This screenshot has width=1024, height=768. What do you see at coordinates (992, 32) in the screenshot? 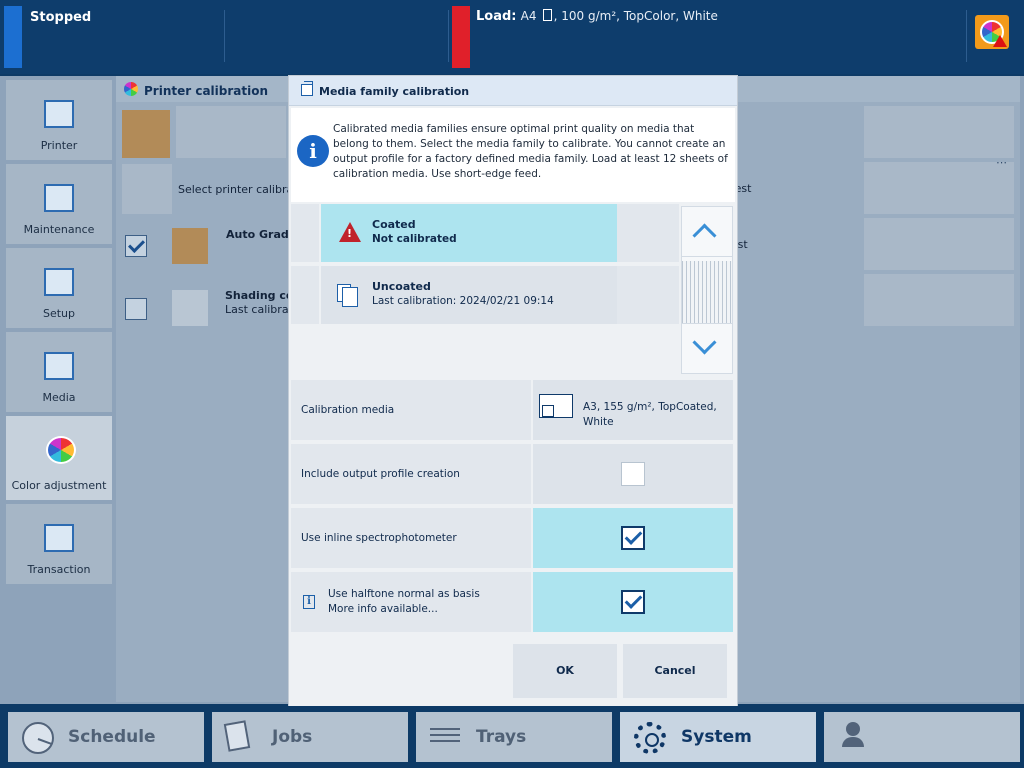
I see `color-wheel-warning-icon` at bounding box center [992, 32].